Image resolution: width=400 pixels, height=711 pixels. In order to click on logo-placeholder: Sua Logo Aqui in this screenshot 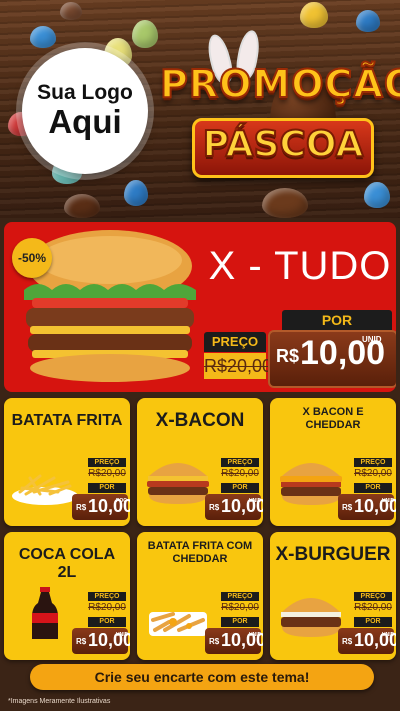, I will do `click(85, 111)`.